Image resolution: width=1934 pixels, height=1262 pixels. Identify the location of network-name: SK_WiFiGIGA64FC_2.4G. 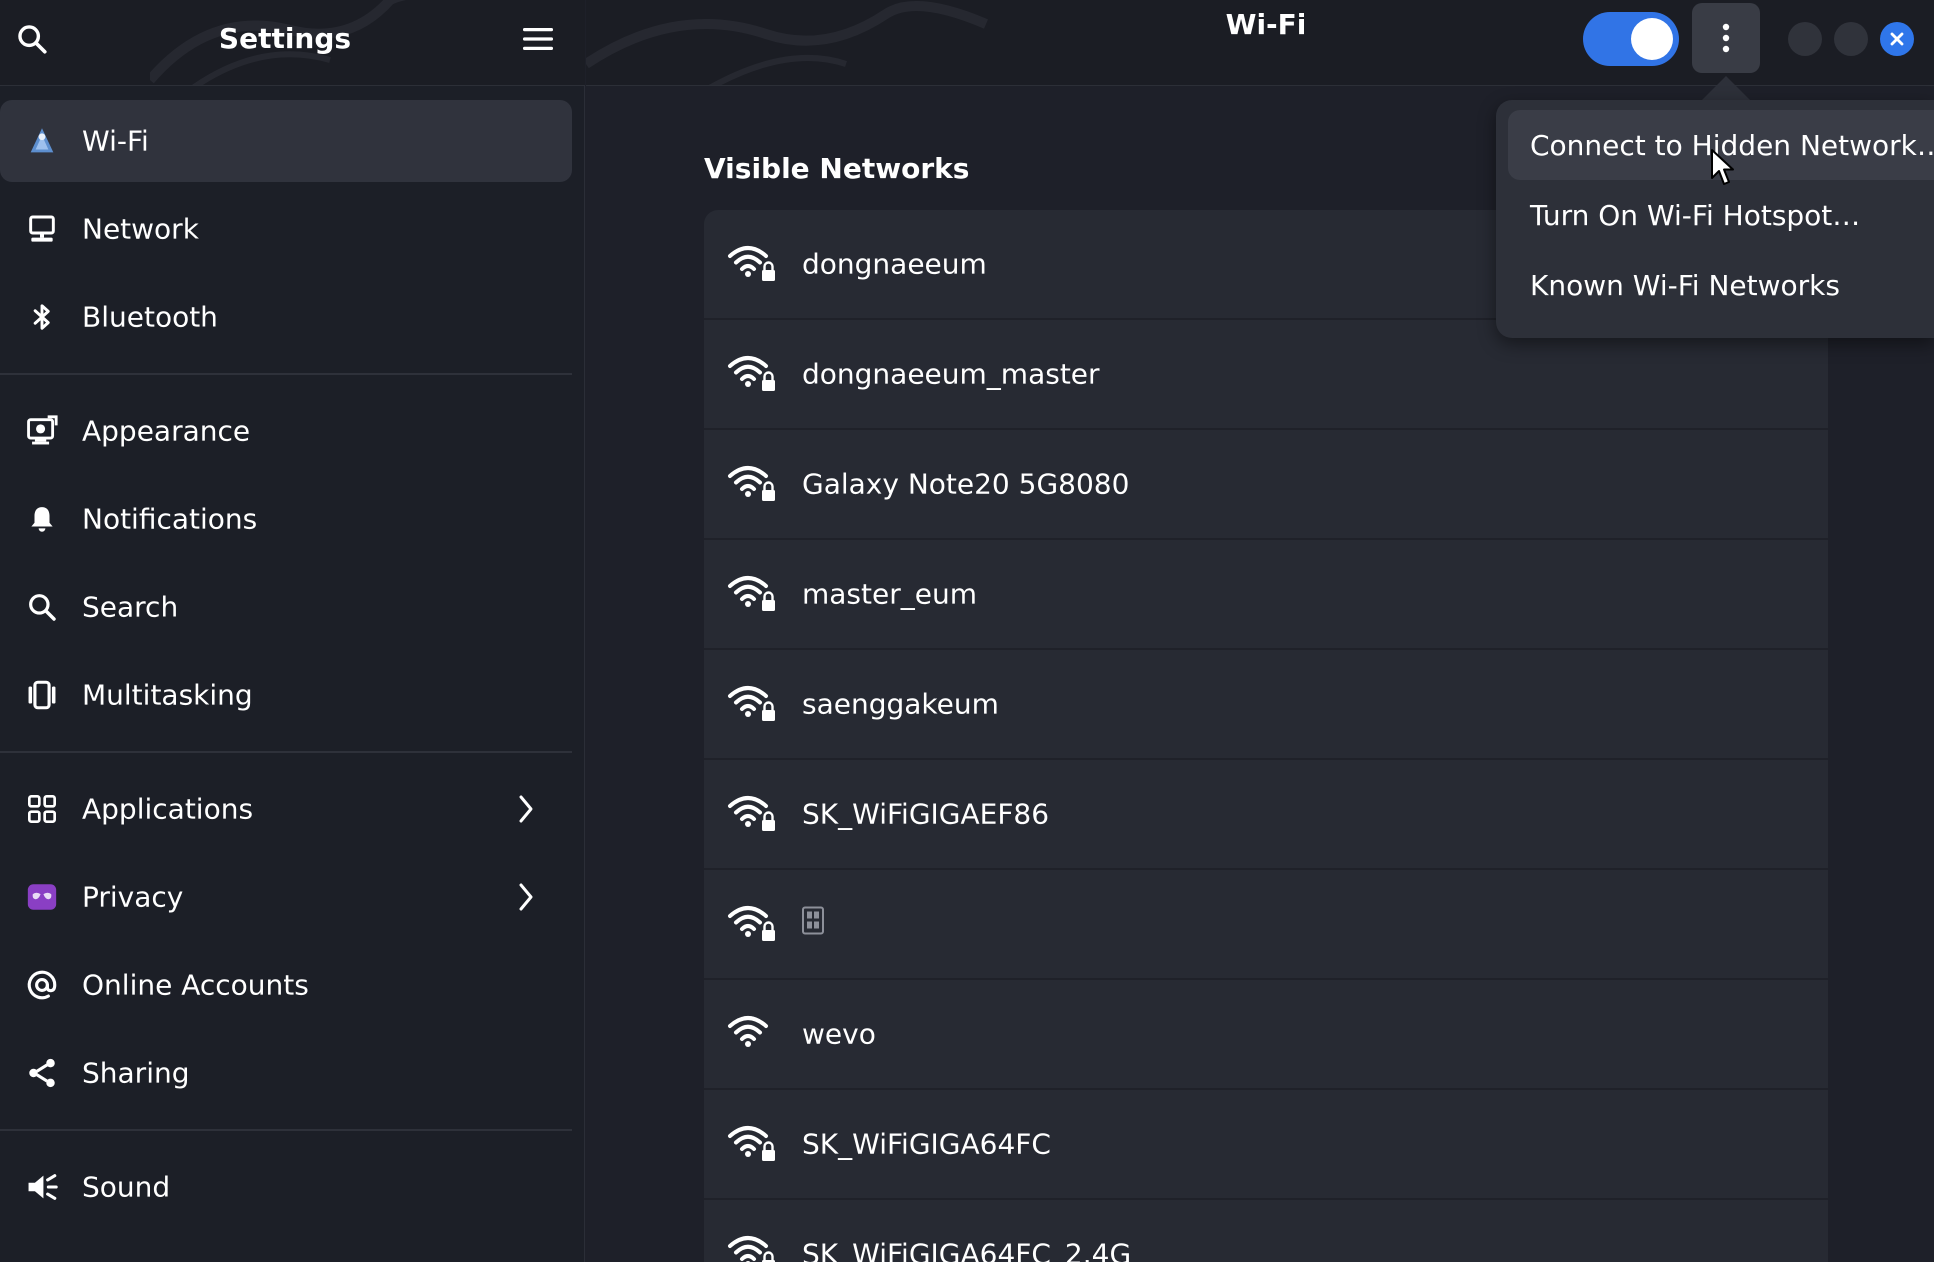
(967, 1249).